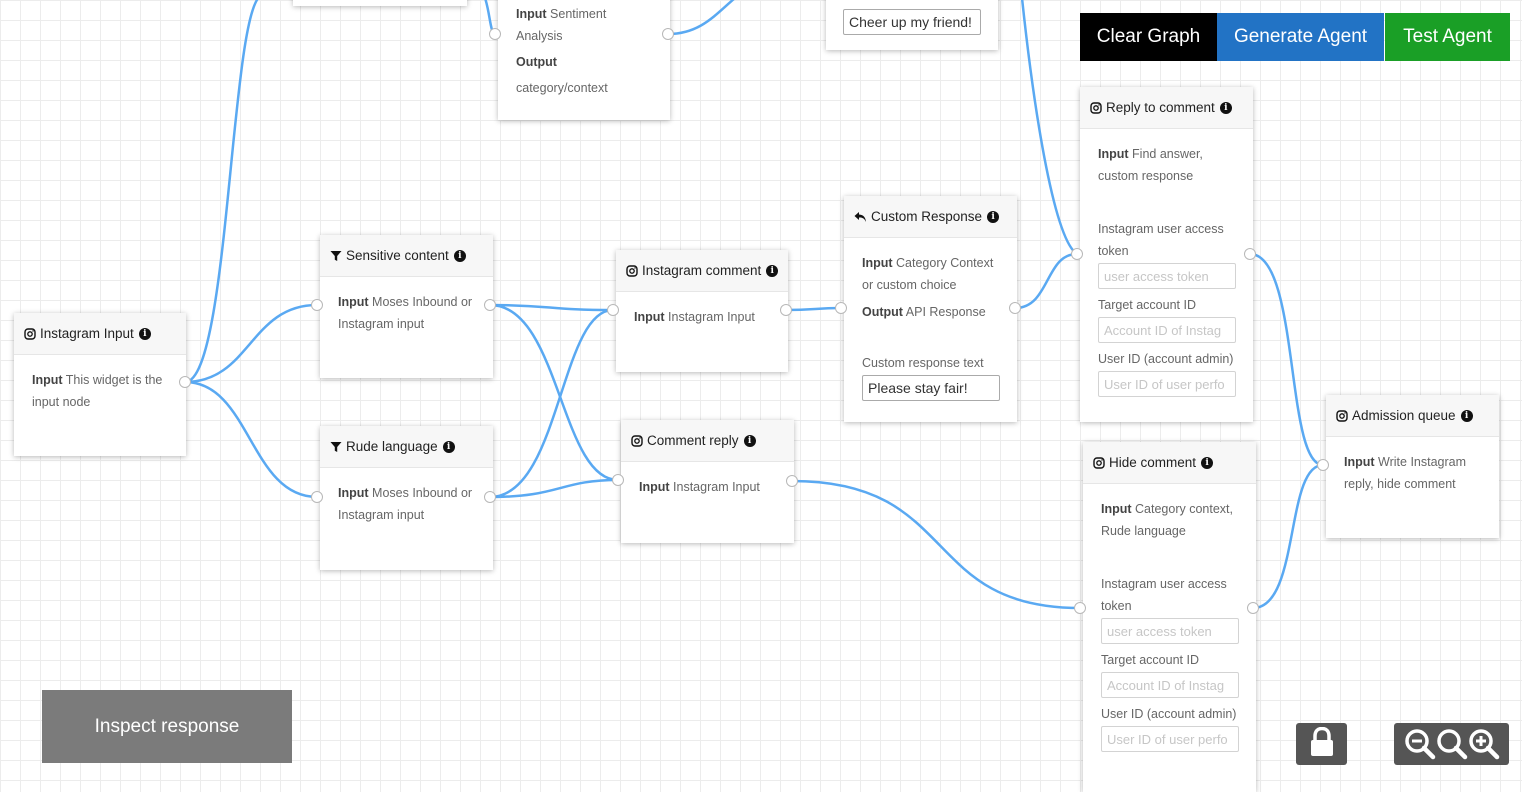  Describe the element at coordinates (945, 312) in the screenshot. I see `output-text: API Response` at that location.